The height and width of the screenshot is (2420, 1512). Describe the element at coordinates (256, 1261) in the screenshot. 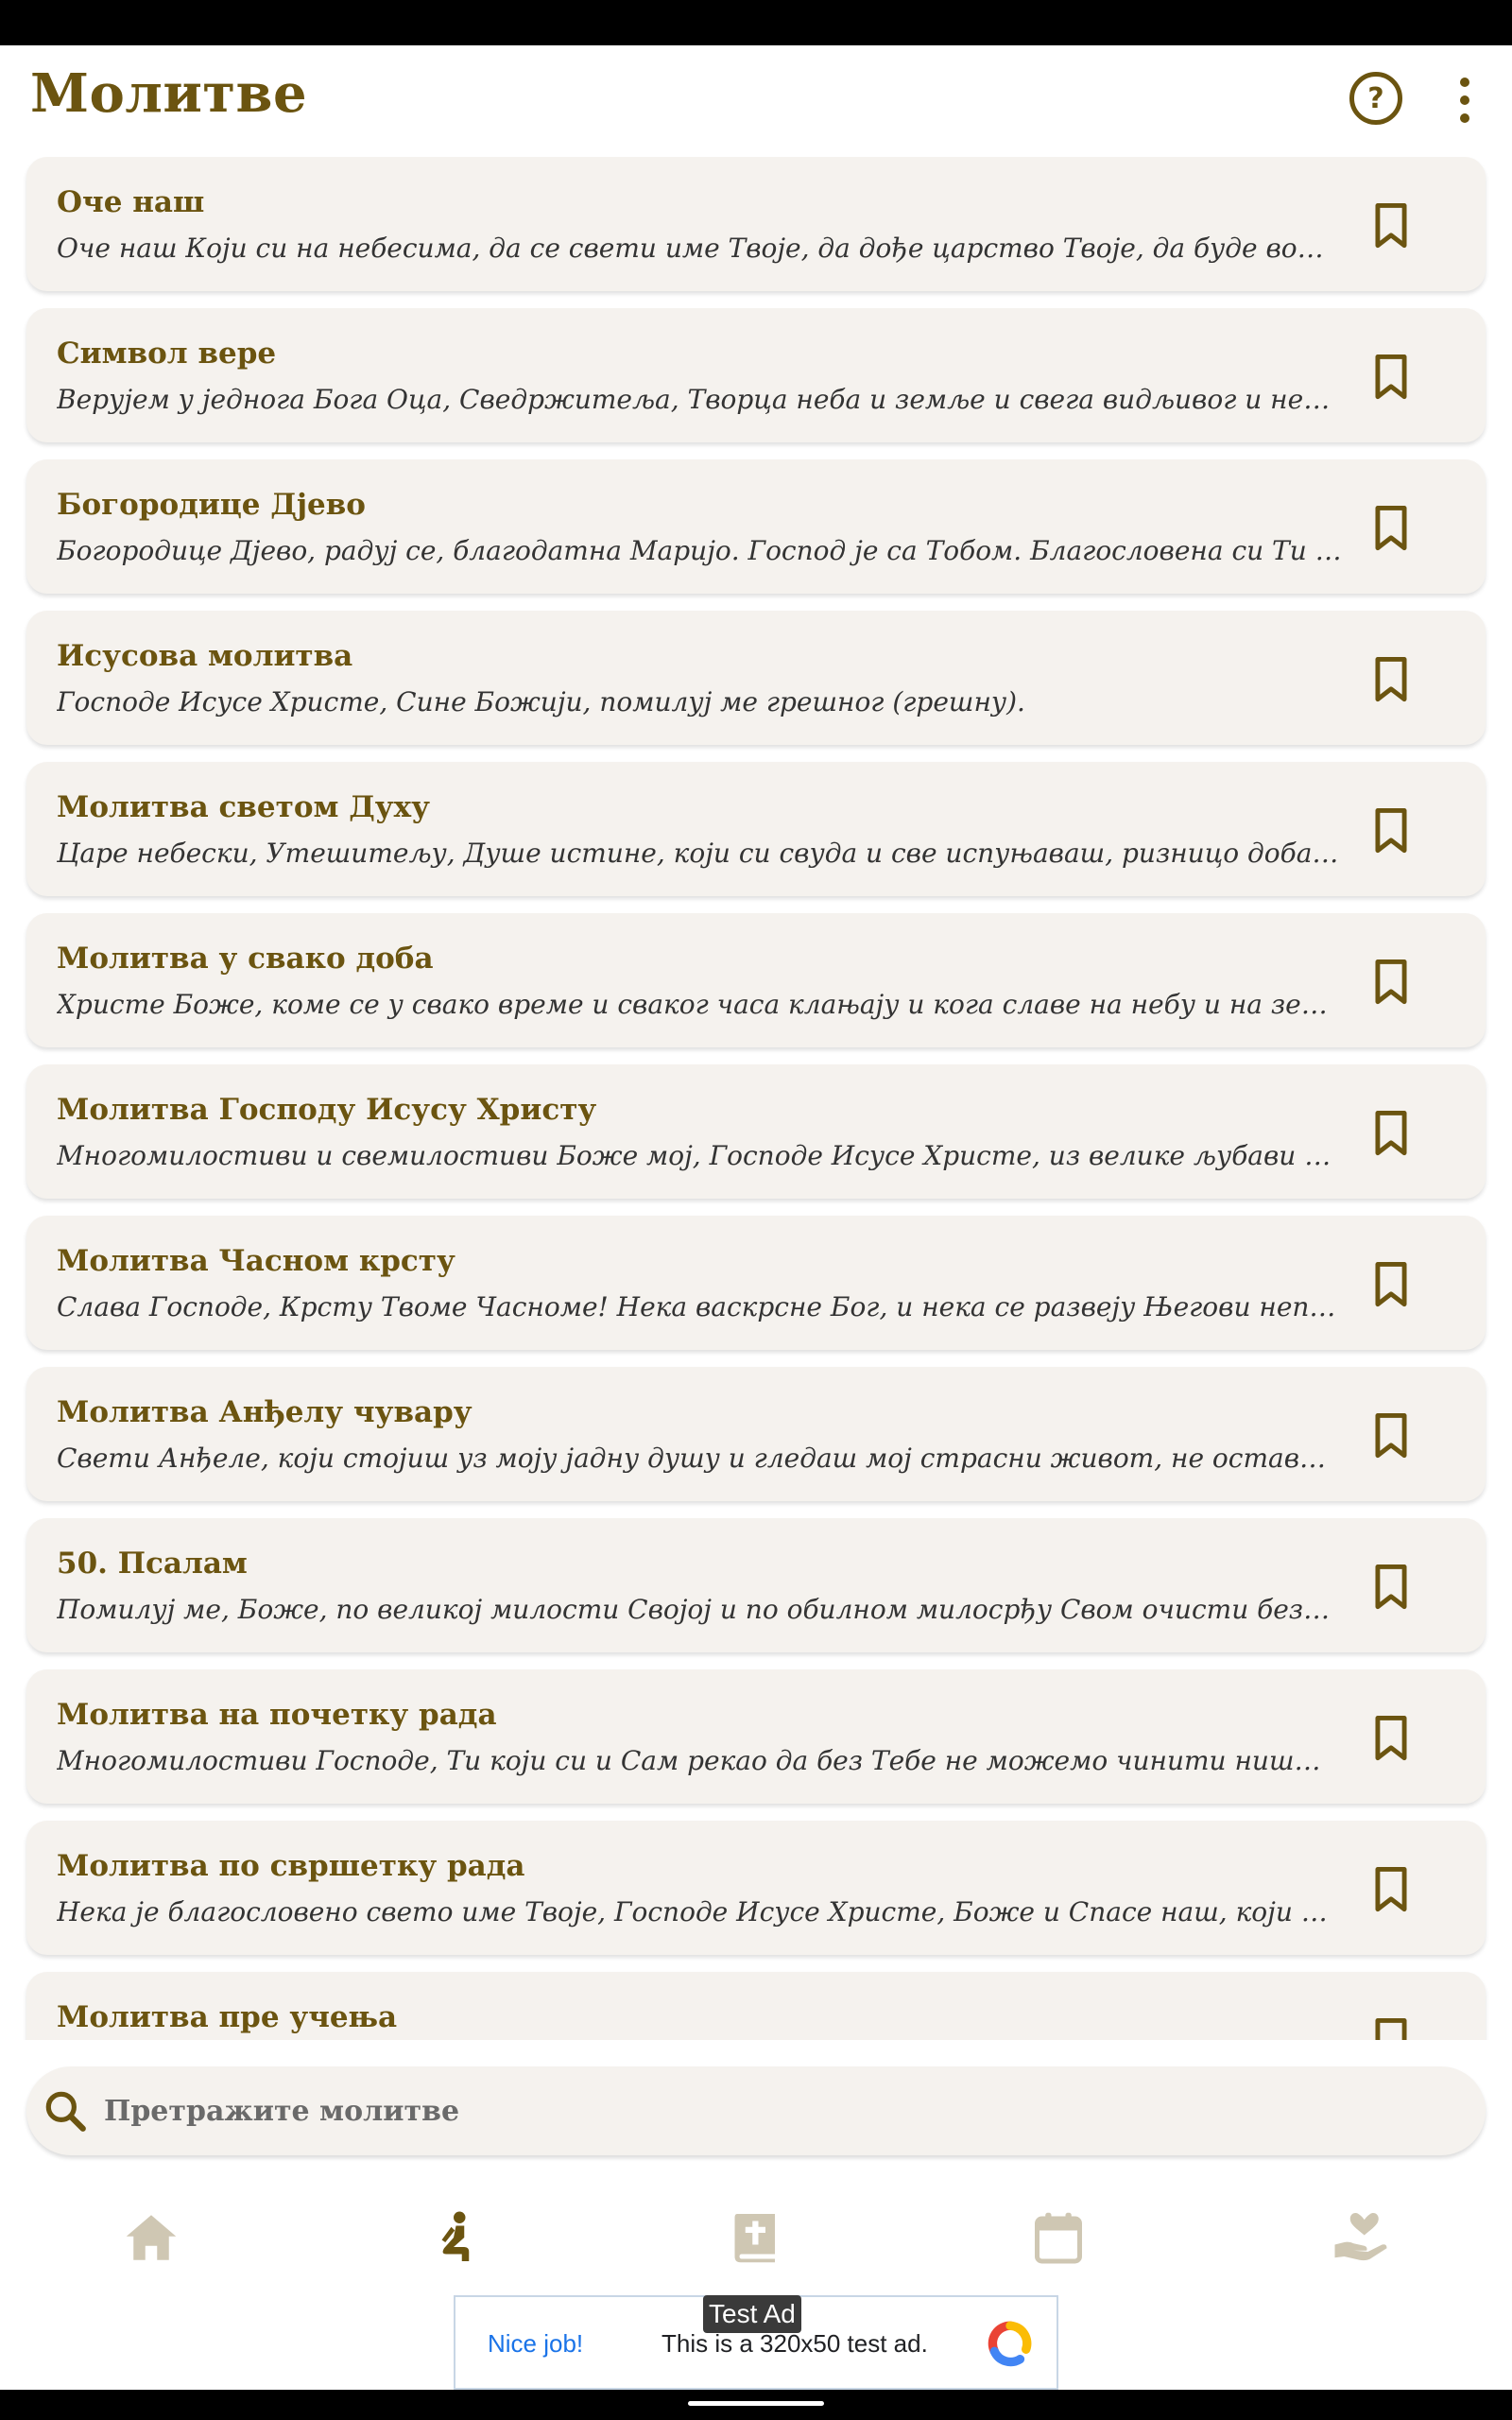

I see `prayer-title: Молитва Часном крсту` at that location.